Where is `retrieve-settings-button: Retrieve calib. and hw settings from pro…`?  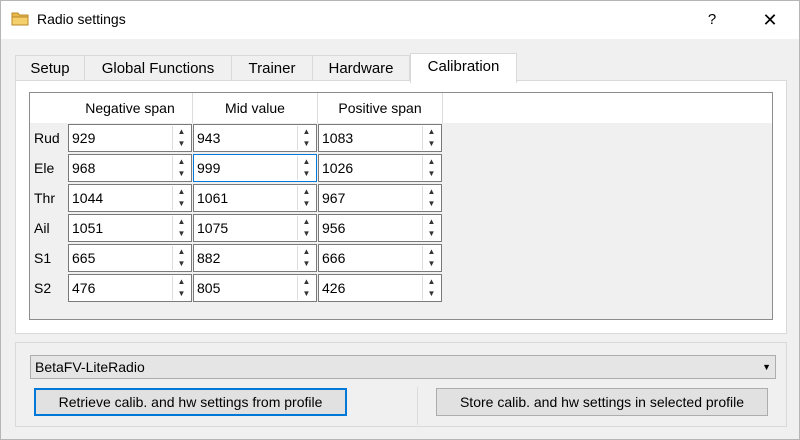
retrieve-settings-button: Retrieve calib. and hw settings from pro… is located at coordinates (190, 402).